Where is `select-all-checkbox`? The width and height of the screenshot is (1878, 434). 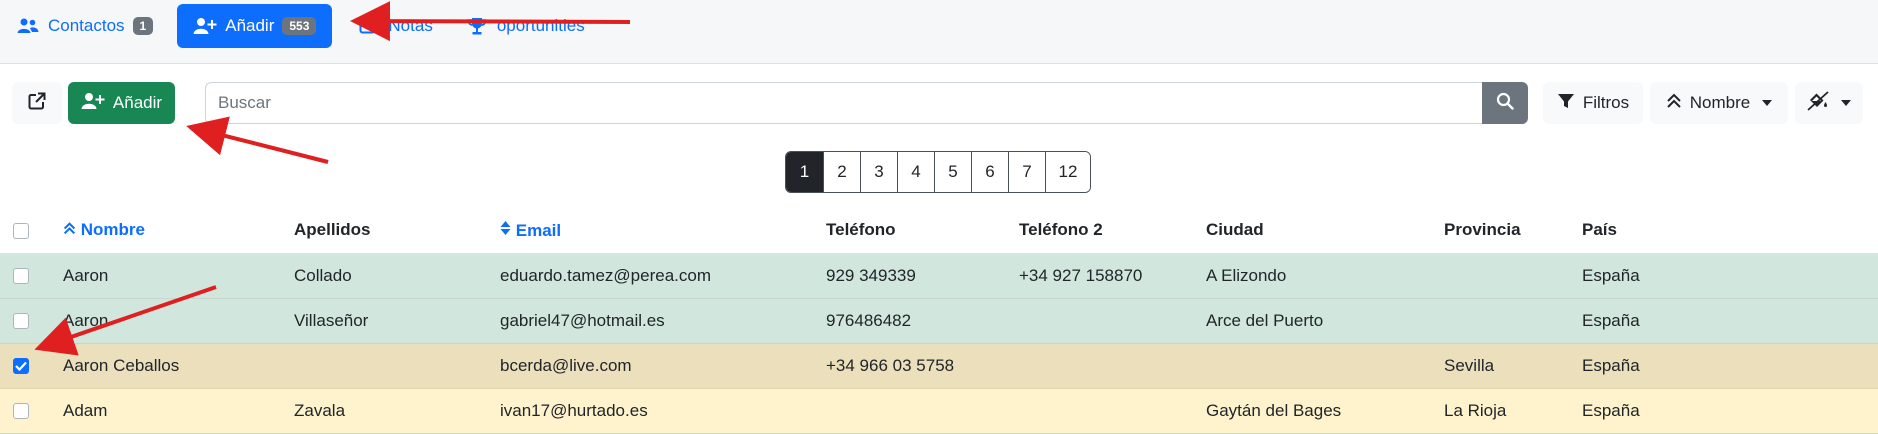
select-all-checkbox is located at coordinates (21, 230).